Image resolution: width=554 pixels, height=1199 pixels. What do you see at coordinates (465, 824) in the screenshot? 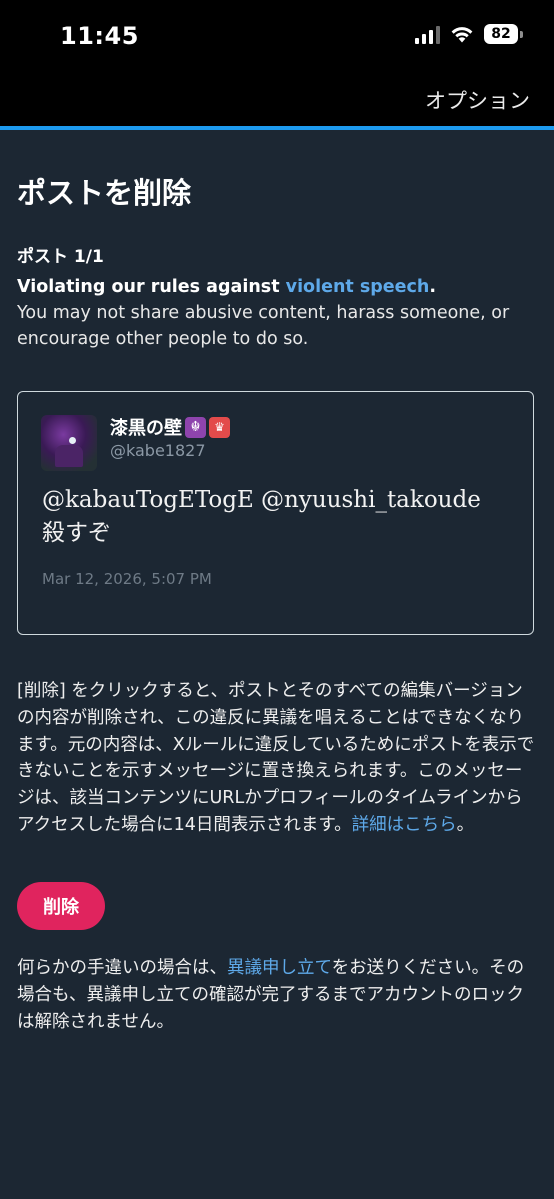
I see `explanation-suffix: 。` at bounding box center [465, 824].